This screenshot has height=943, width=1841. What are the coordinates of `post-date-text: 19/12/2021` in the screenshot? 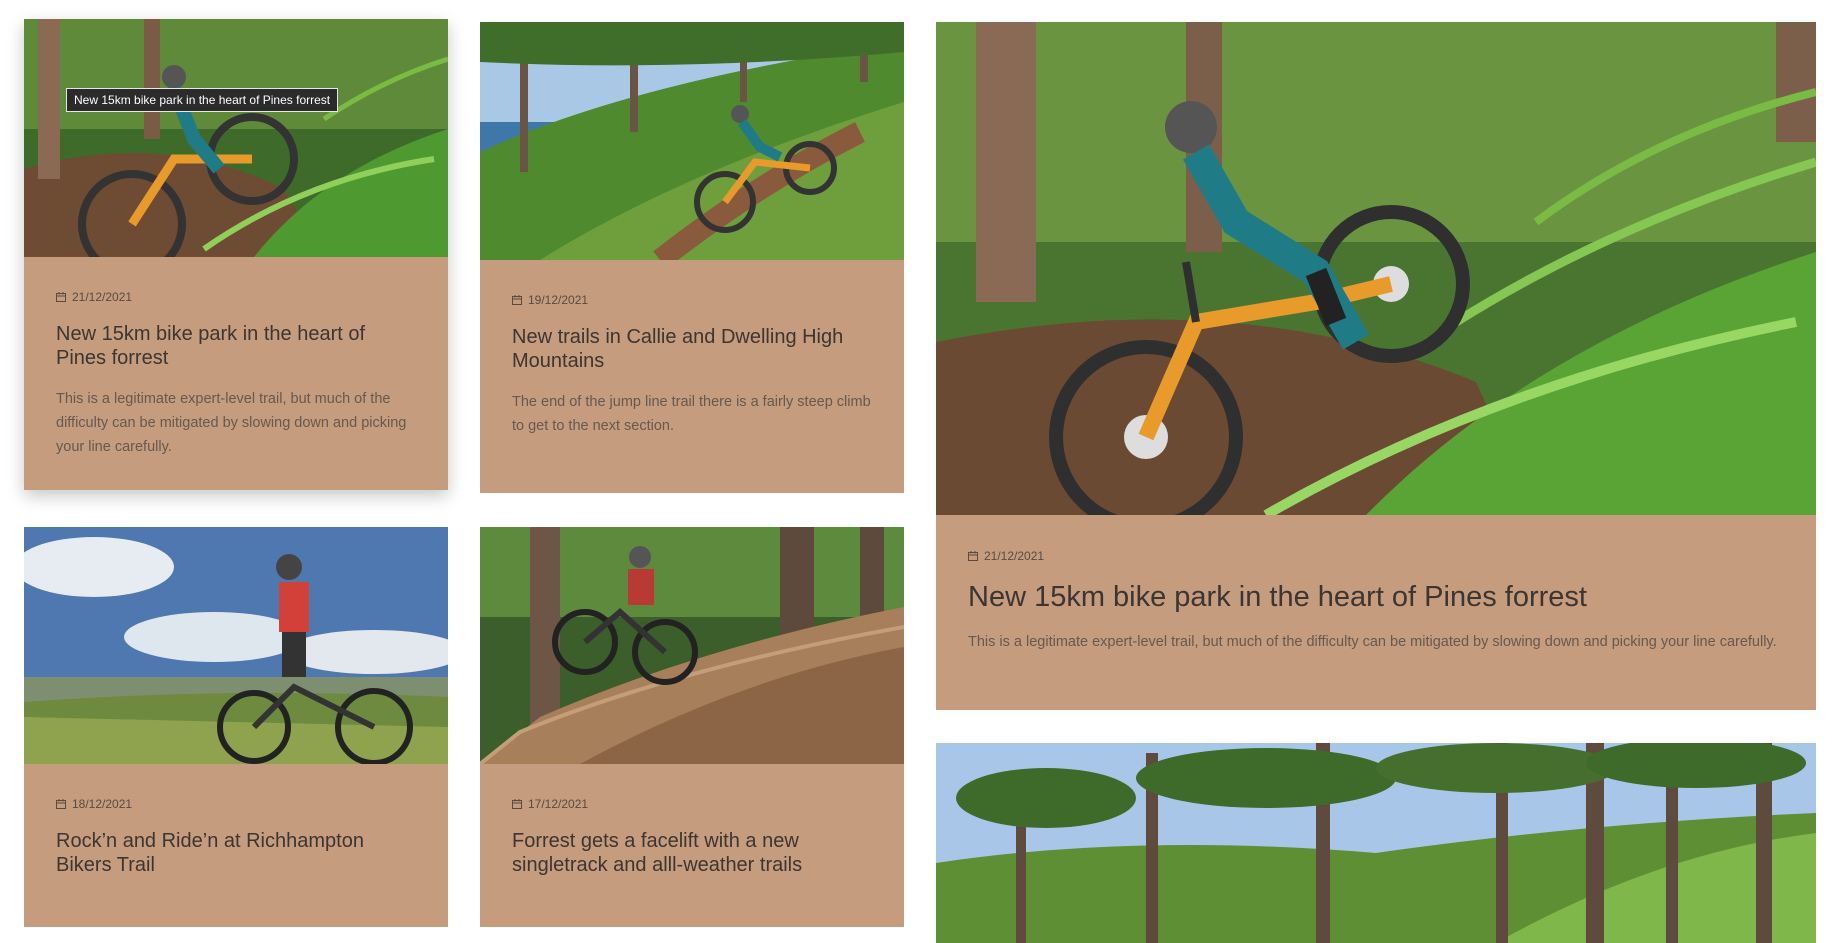 It's located at (558, 300).